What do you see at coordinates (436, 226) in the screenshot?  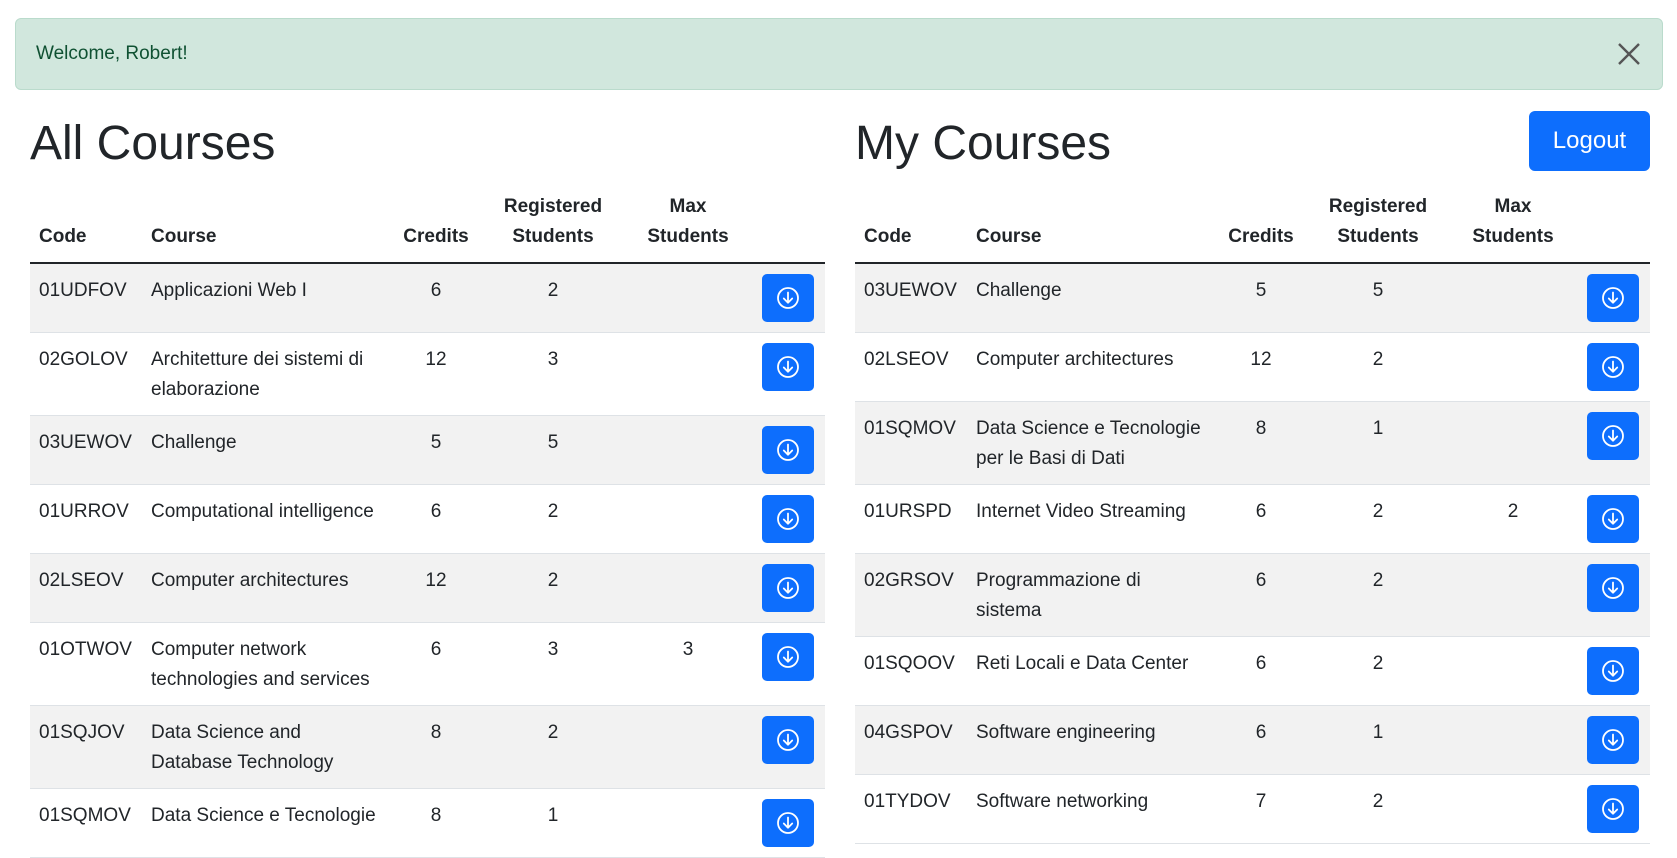 I see `header-credits: Credits` at bounding box center [436, 226].